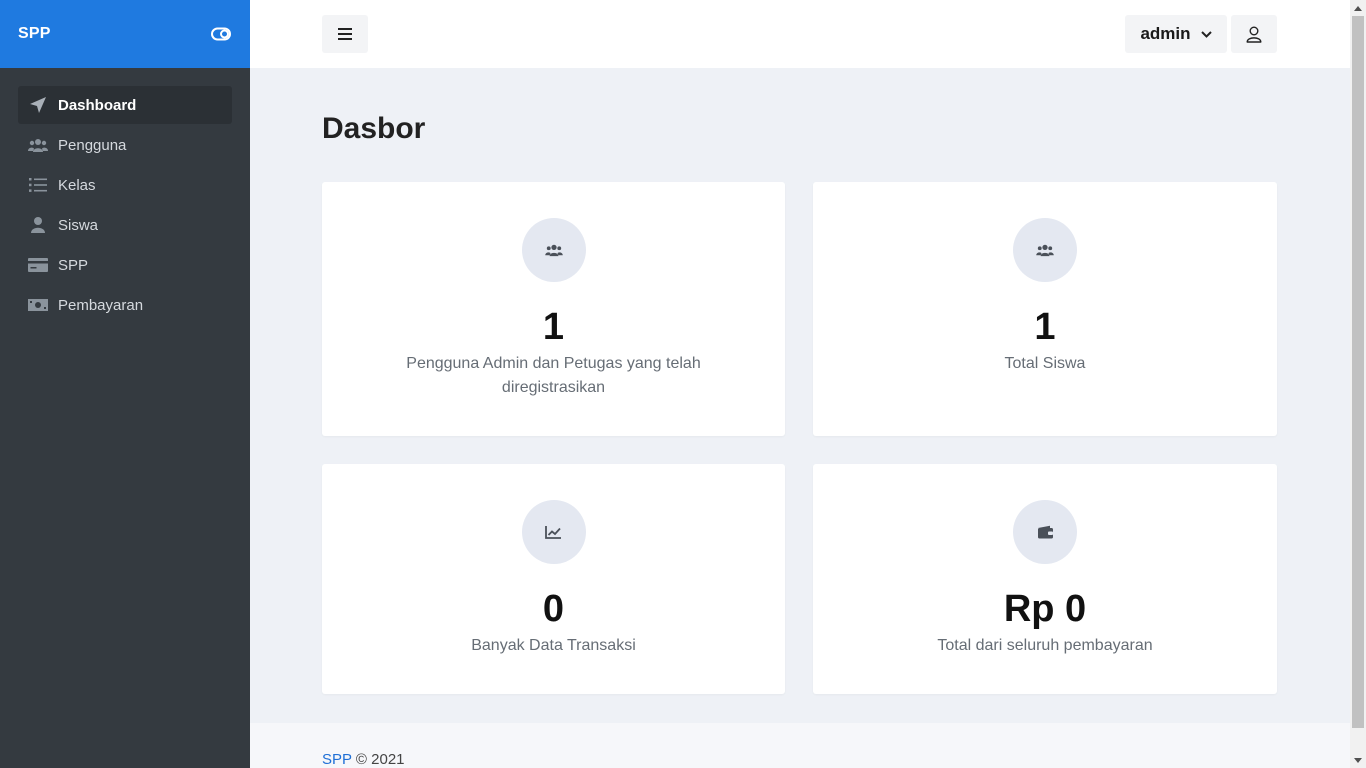  I want to click on sidebar-item-siswa: Siswa, so click(125, 225).